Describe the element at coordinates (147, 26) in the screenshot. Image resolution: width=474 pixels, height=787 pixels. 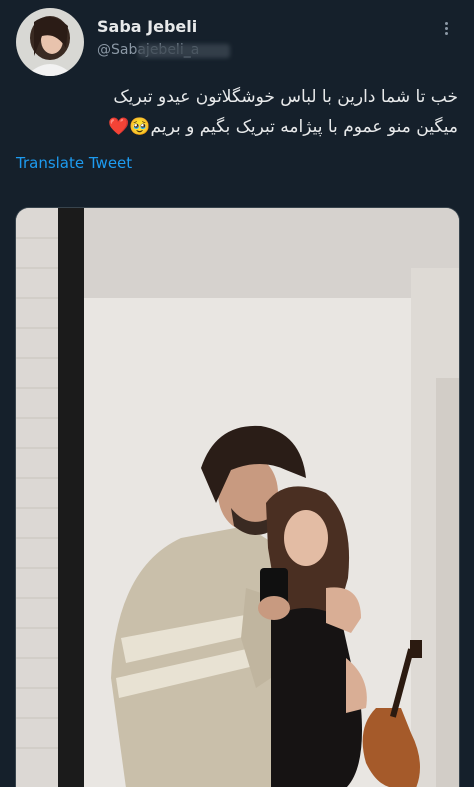
I see `author-display-name: Saba Jebeli` at that location.